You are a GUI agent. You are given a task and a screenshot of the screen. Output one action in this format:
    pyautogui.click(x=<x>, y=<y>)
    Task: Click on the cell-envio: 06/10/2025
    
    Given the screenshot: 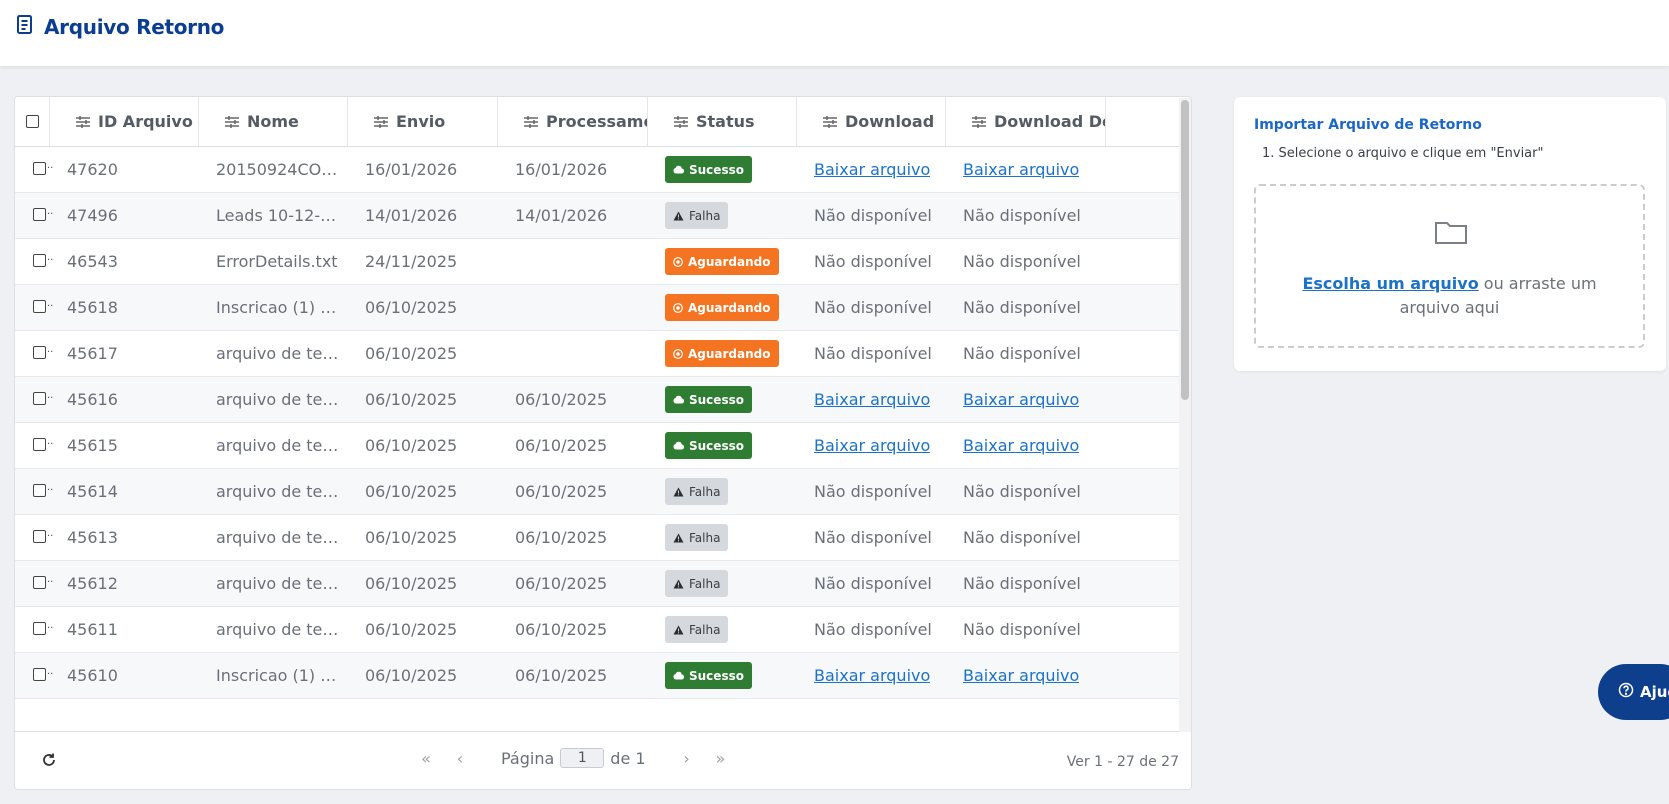 What is the action you would take?
    pyautogui.click(x=427, y=353)
    